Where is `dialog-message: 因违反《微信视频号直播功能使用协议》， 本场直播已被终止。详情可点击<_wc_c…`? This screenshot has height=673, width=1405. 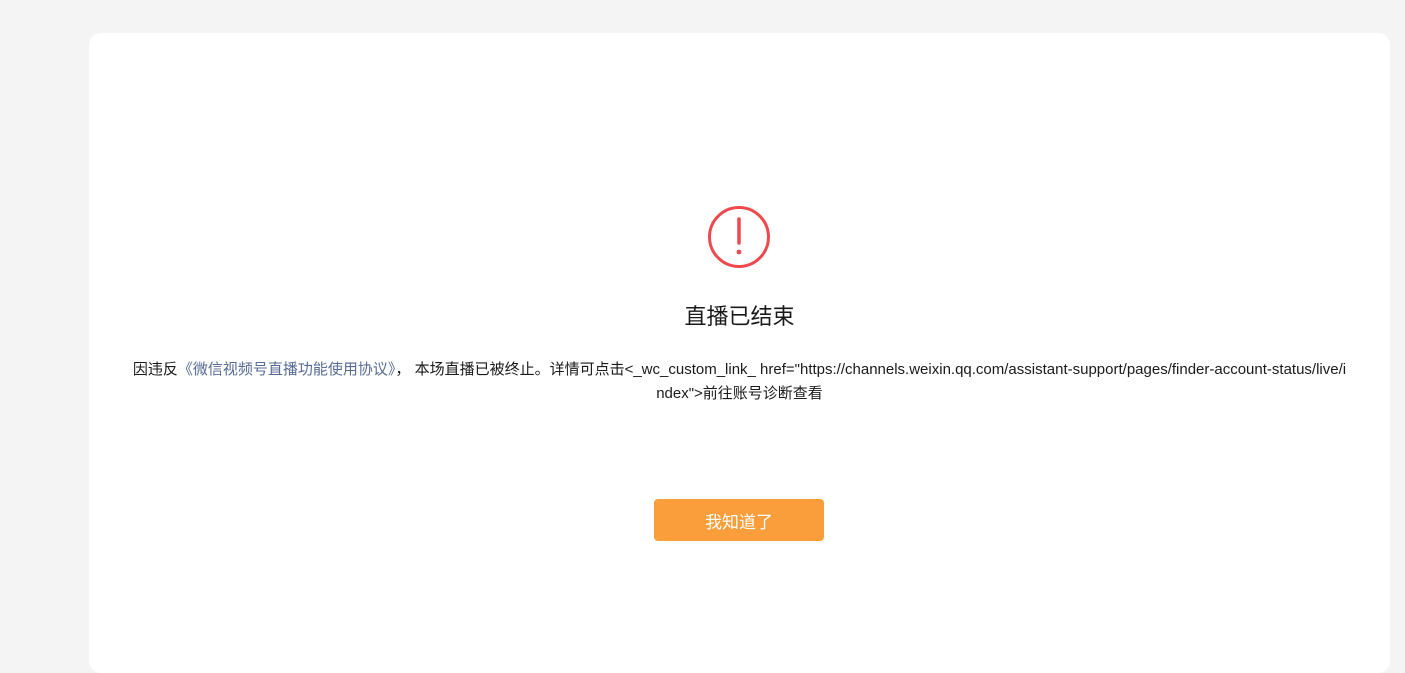
dialog-message: 因违反《微信视频号直播功能使用协议》， 本场直播已被终止。详情可点击<_wc_c… is located at coordinates (739, 382).